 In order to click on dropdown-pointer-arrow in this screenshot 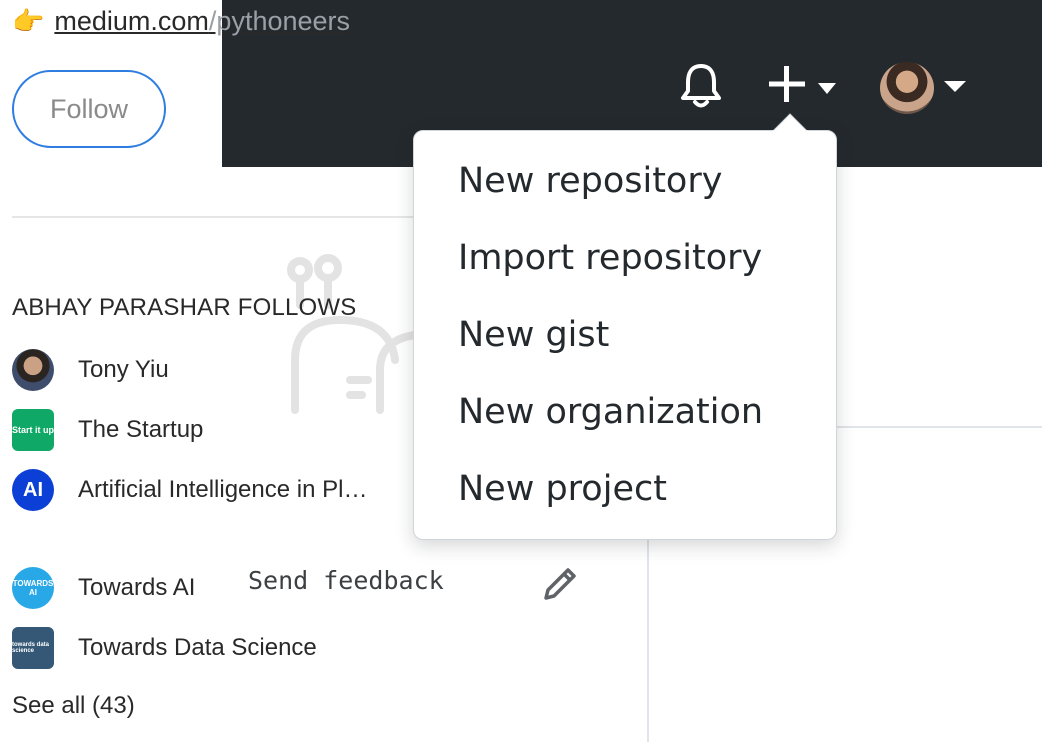, I will do `click(790, 122)`.